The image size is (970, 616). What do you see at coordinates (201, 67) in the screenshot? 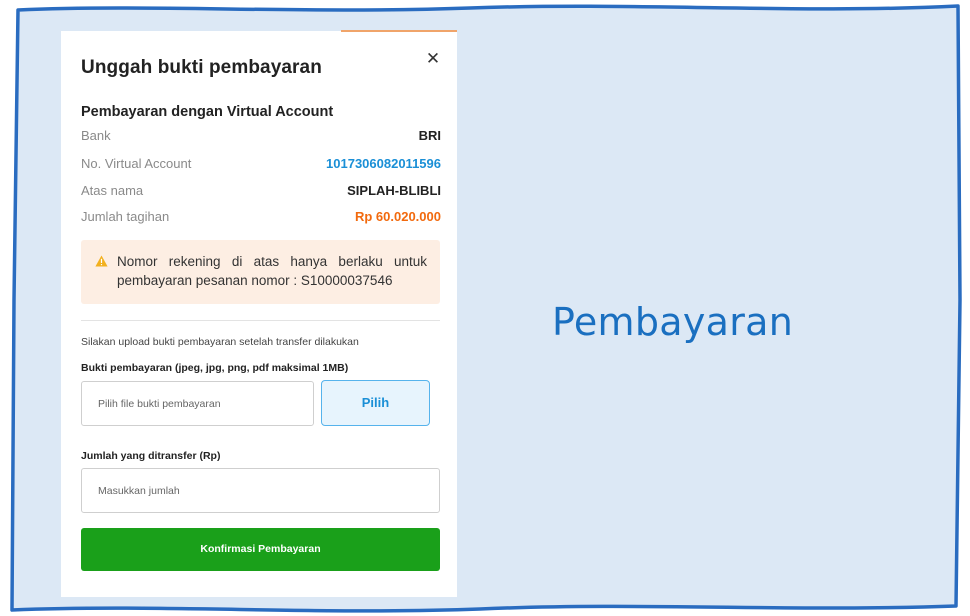
I see `modal-title: Unggah bukti pembayaran` at bounding box center [201, 67].